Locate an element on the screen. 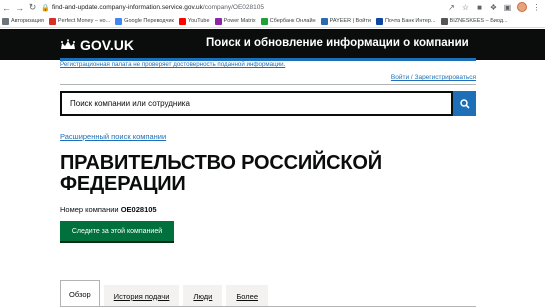 The height and width of the screenshot is (307, 545). tab-0: Обзор is located at coordinates (80, 293).